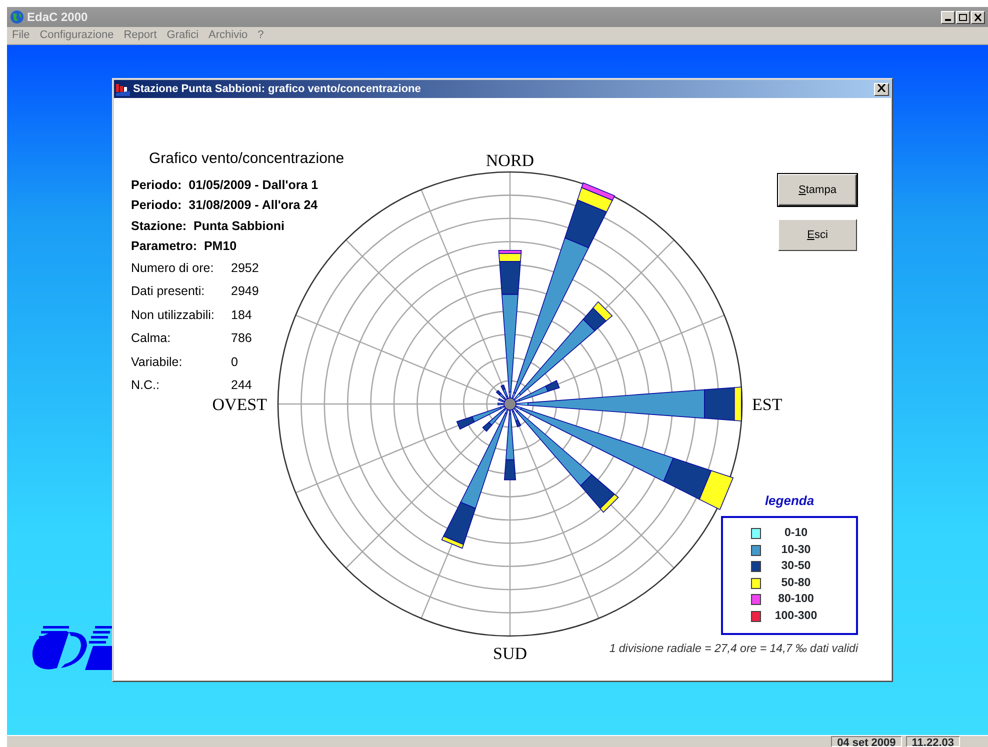 This screenshot has width=988, height=747. What do you see at coordinates (173, 315) in the screenshot?
I see `stat-label: Non utilizzabili:` at bounding box center [173, 315].